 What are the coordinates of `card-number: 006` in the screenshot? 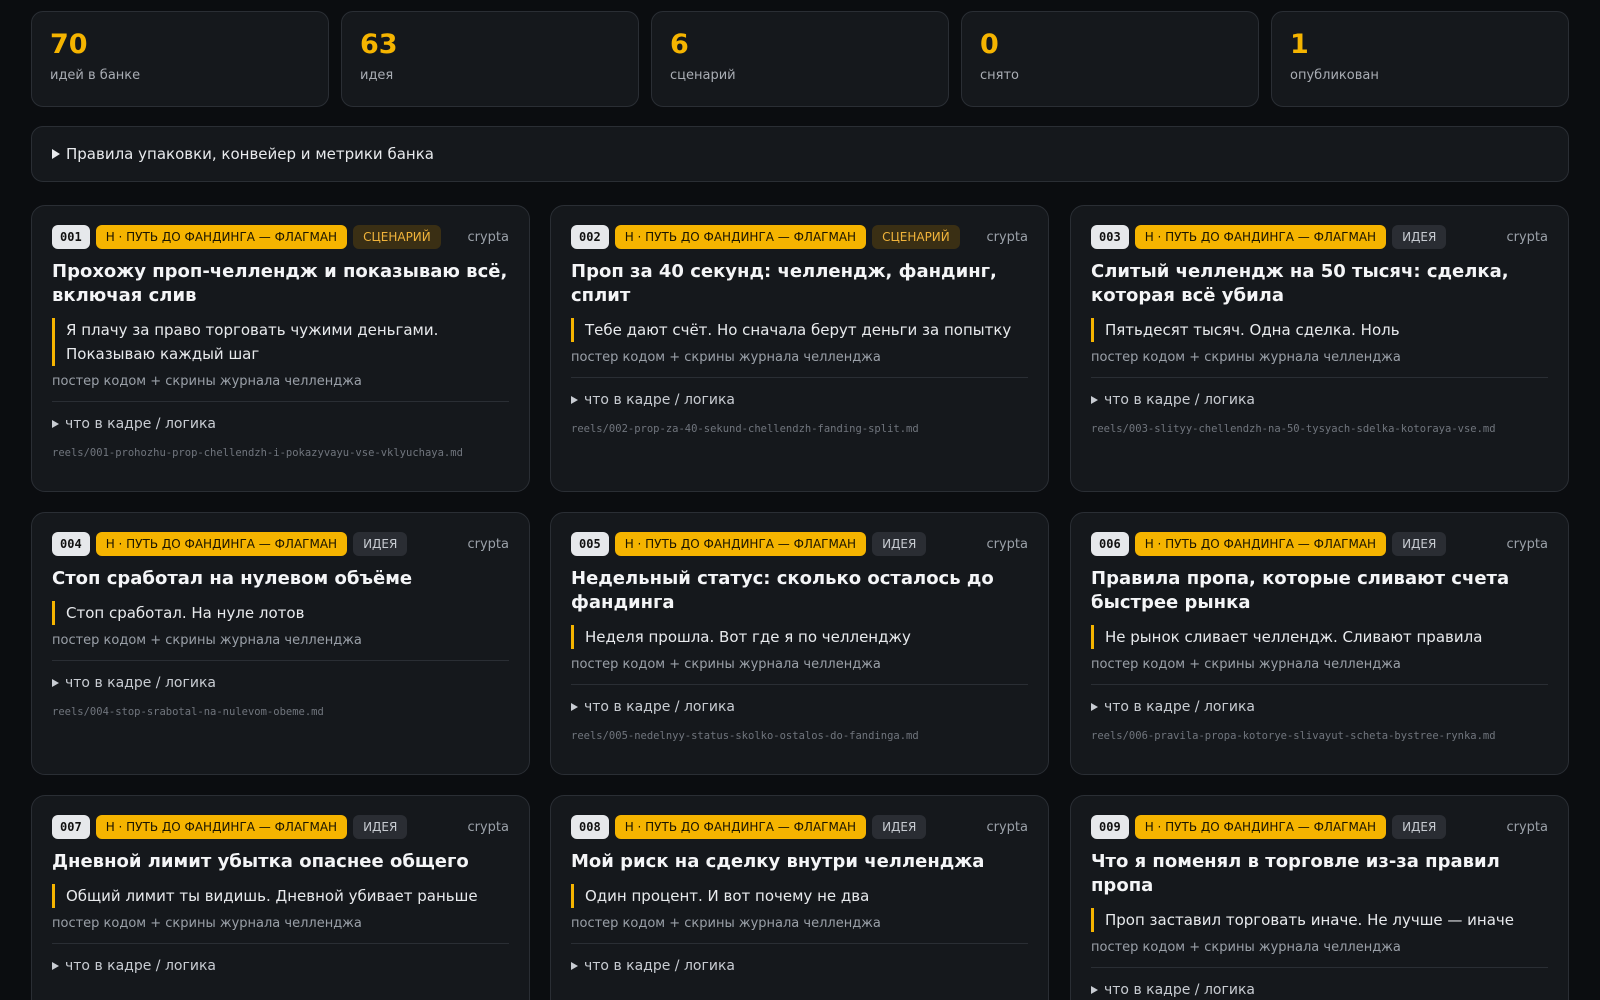 It's located at (1110, 544).